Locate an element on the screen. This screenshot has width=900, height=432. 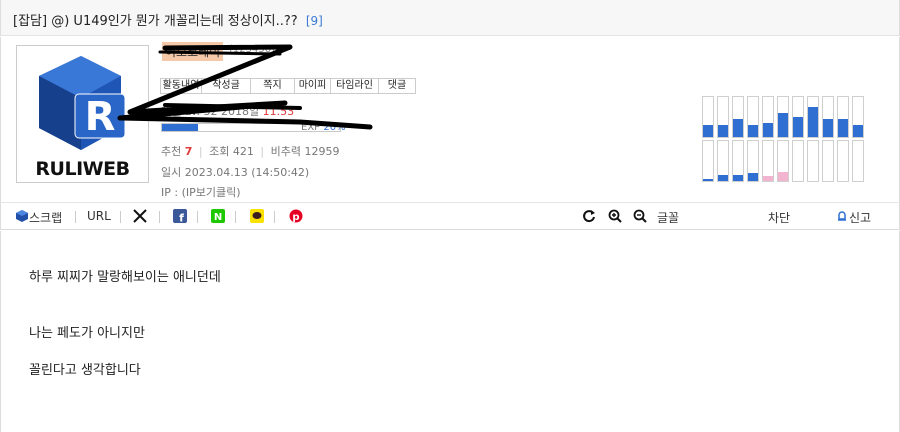
tab-posts: 작성글 is located at coordinates (226, 86).